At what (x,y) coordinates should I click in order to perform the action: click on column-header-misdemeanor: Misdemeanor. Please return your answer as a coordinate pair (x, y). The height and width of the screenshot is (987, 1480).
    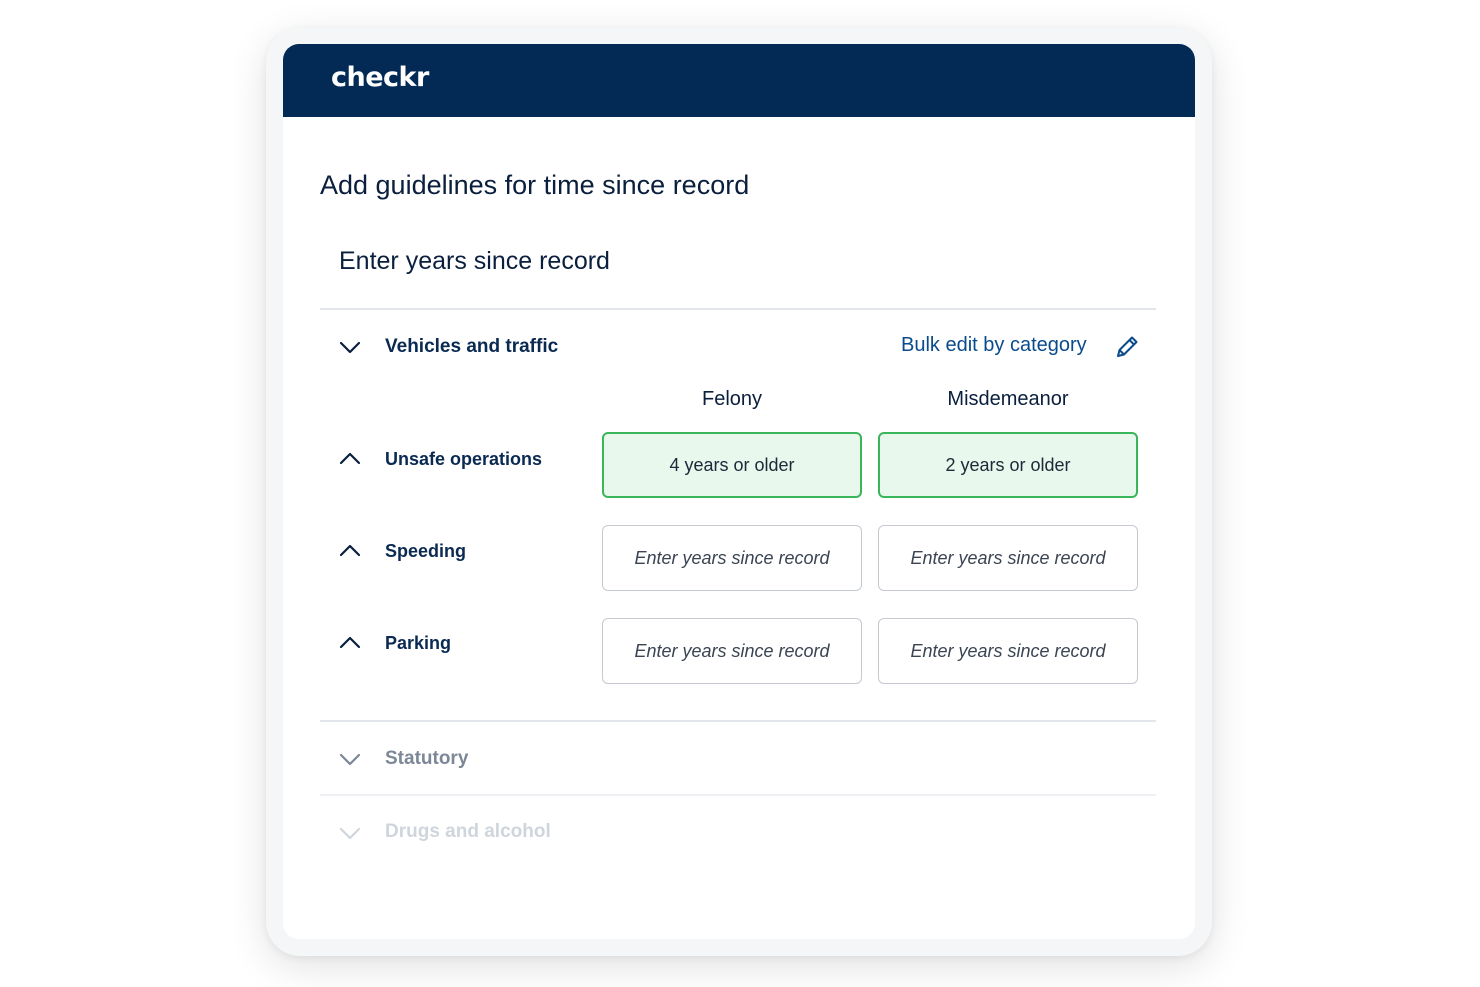
    Looking at the image, I should click on (1008, 399).